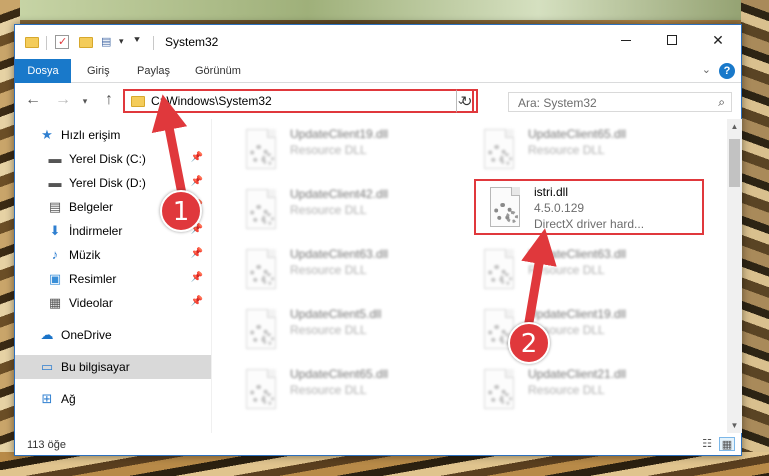 The height and width of the screenshot is (476, 769). I want to click on file-name: istri.dll, so click(551, 192).